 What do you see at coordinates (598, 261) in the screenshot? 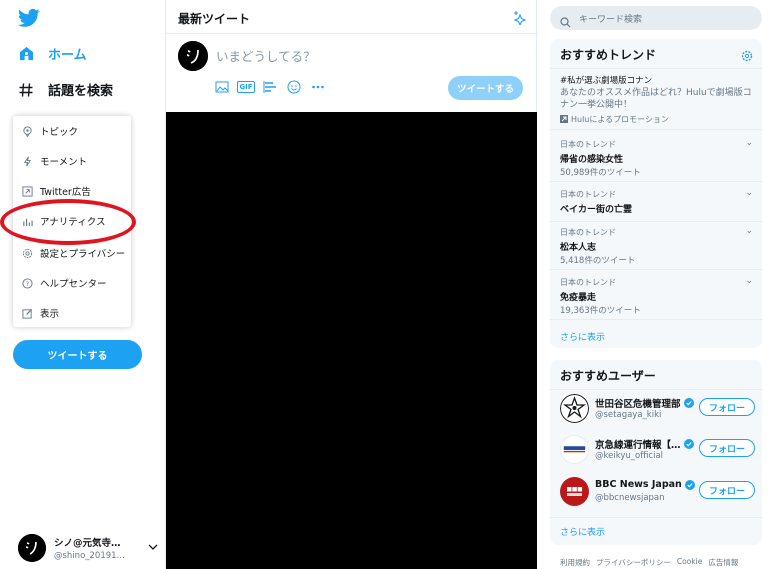
I see `trend-count: 5,418件のツイート` at bounding box center [598, 261].